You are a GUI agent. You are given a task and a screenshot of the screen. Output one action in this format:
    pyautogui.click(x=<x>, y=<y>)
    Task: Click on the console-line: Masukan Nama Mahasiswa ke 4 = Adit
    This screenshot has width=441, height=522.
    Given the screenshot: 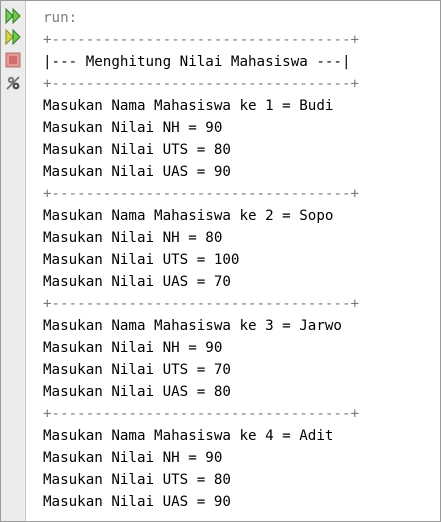 What is the action you would take?
    pyautogui.click(x=188, y=436)
    